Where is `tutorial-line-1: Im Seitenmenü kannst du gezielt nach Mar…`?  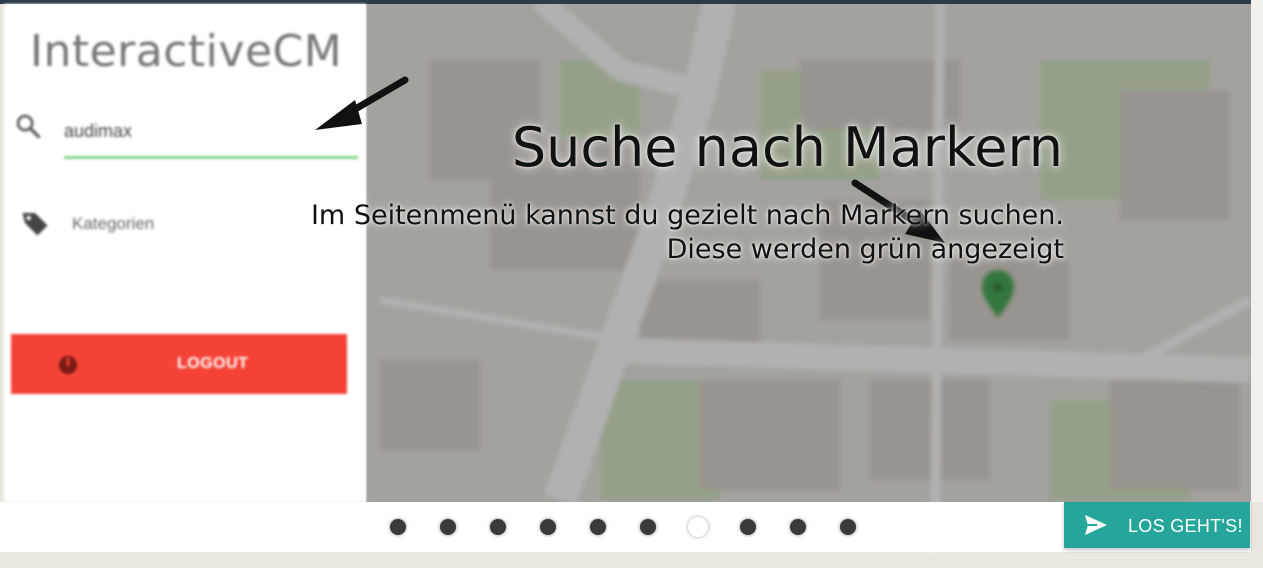 tutorial-line-1: Im Seitenmenü kannst du gezielt nach Mar… is located at coordinates (687, 215).